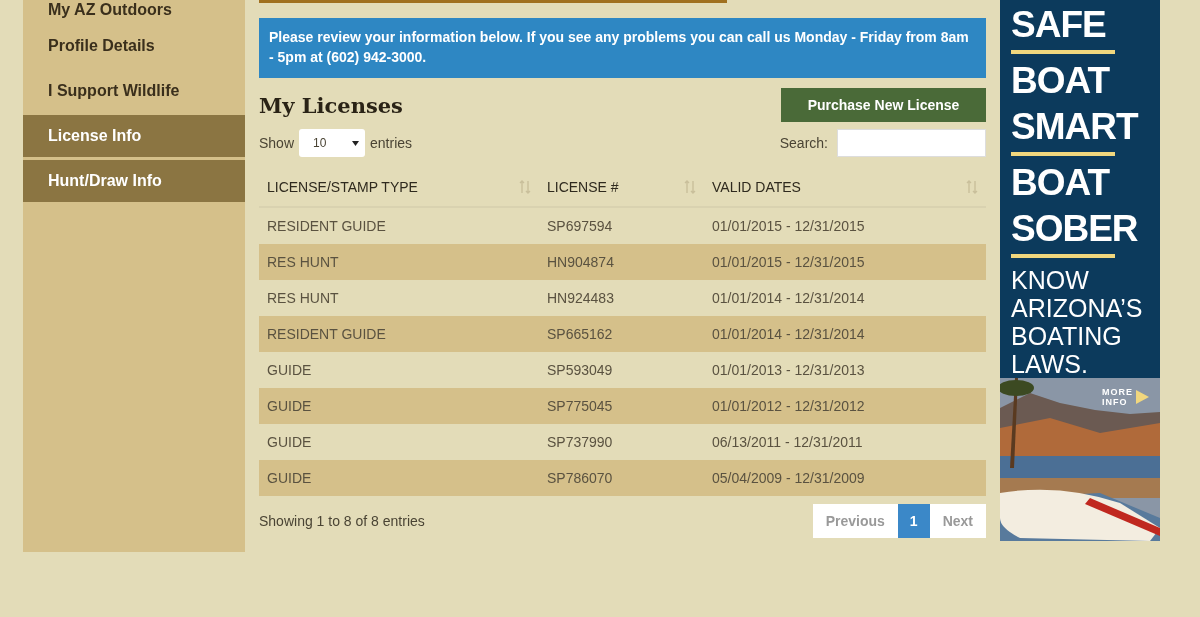 The height and width of the screenshot is (617, 1200). I want to click on entries-info: Showing 1 to 8 of 8 entries, so click(342, 521).